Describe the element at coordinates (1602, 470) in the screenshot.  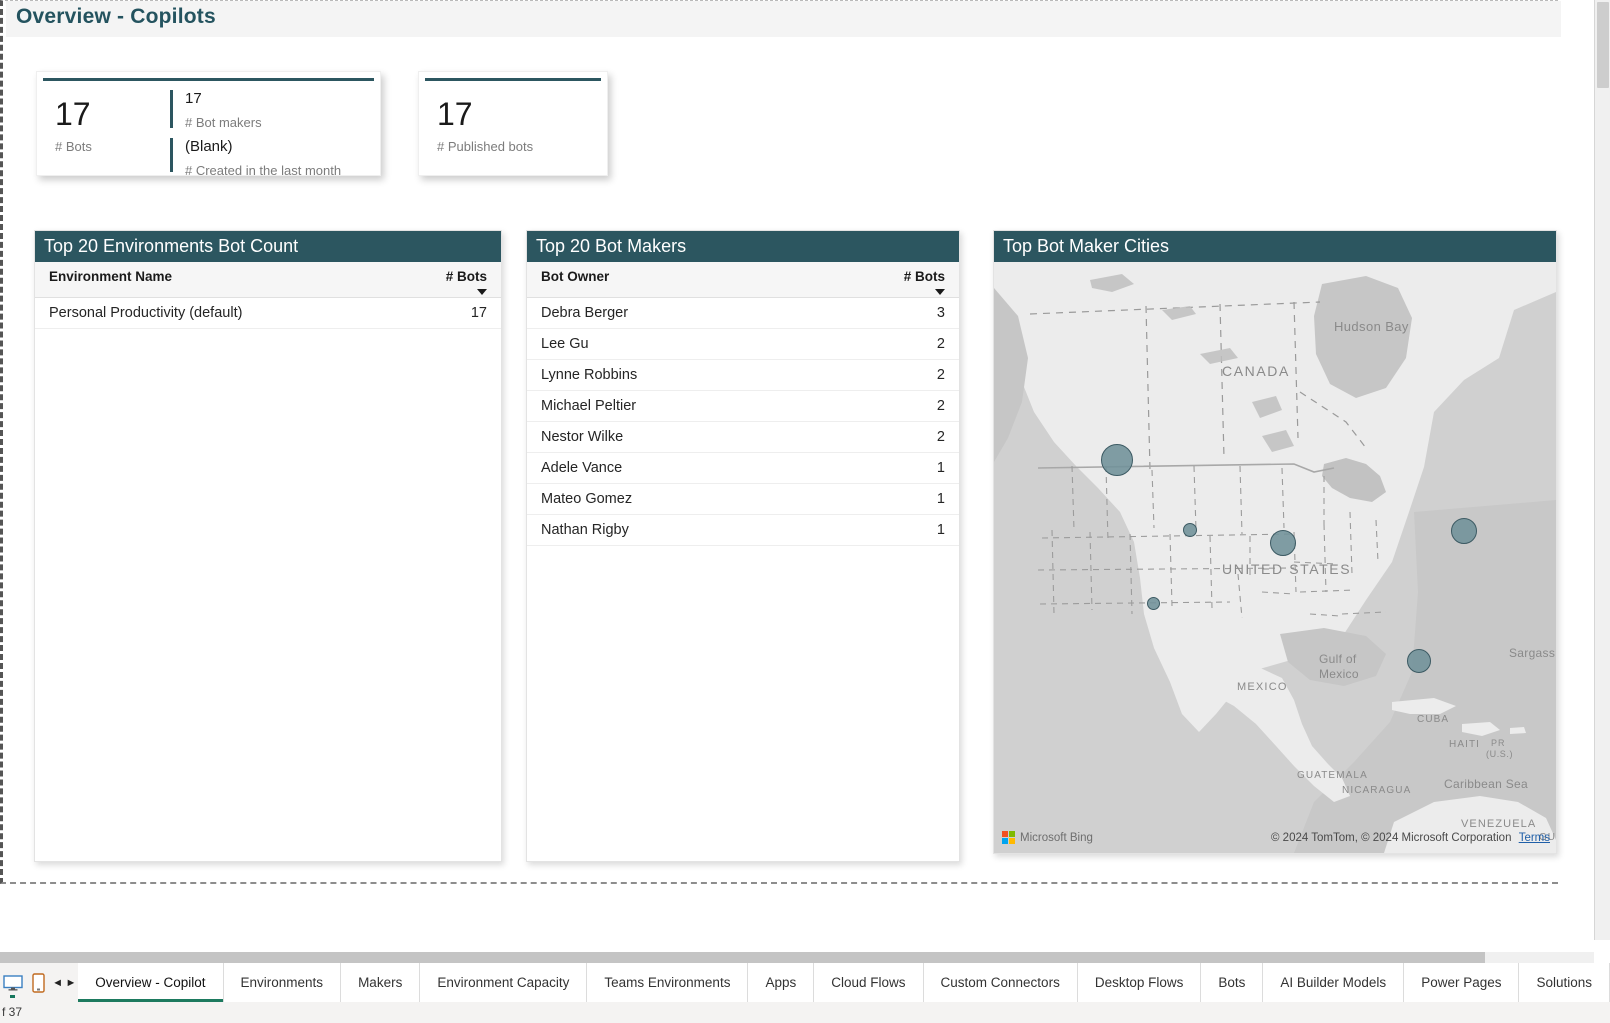
I see `vertical-scrollbar` at that location.